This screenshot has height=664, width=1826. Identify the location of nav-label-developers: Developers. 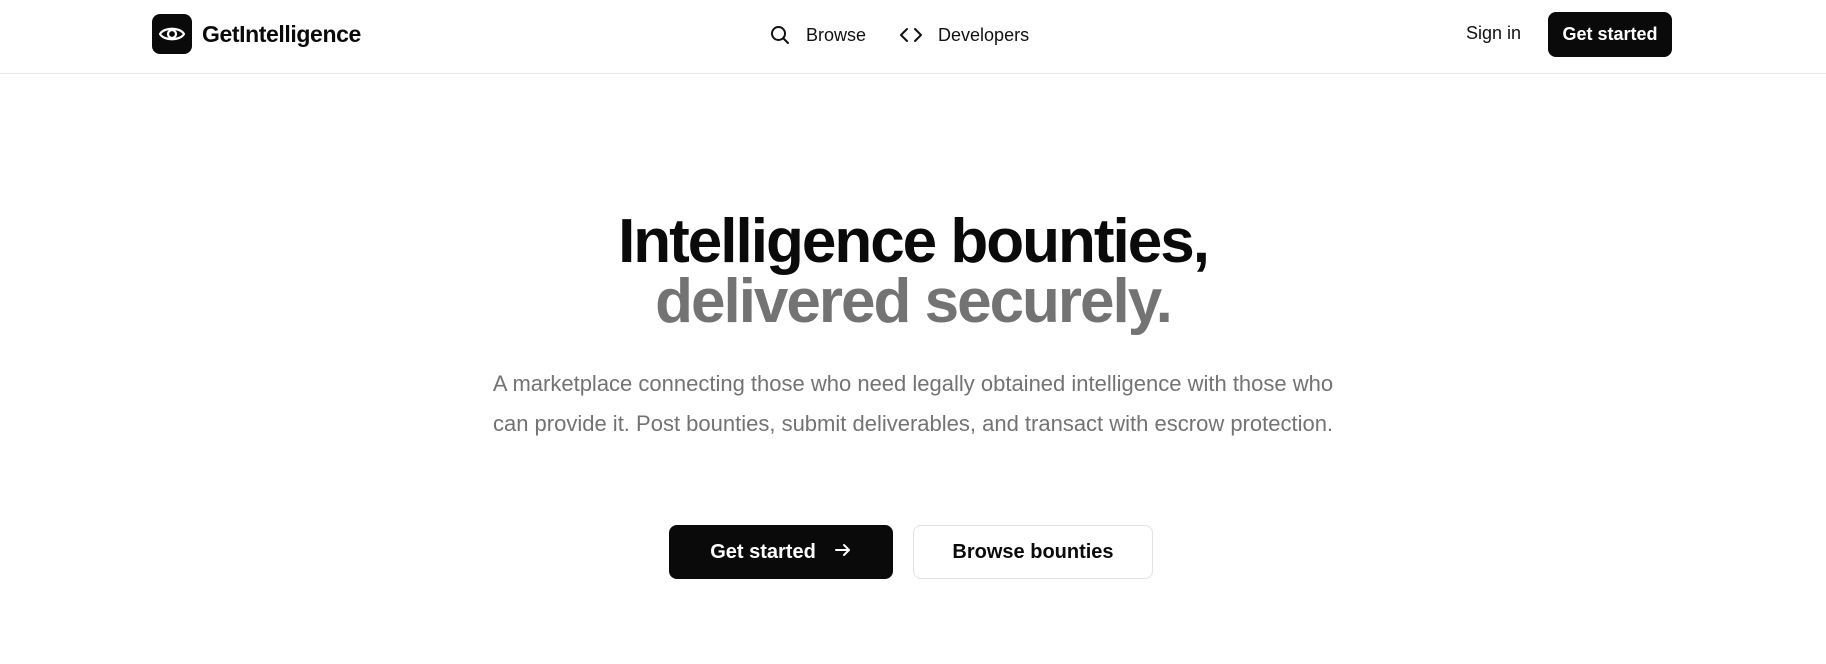
(984, 34).